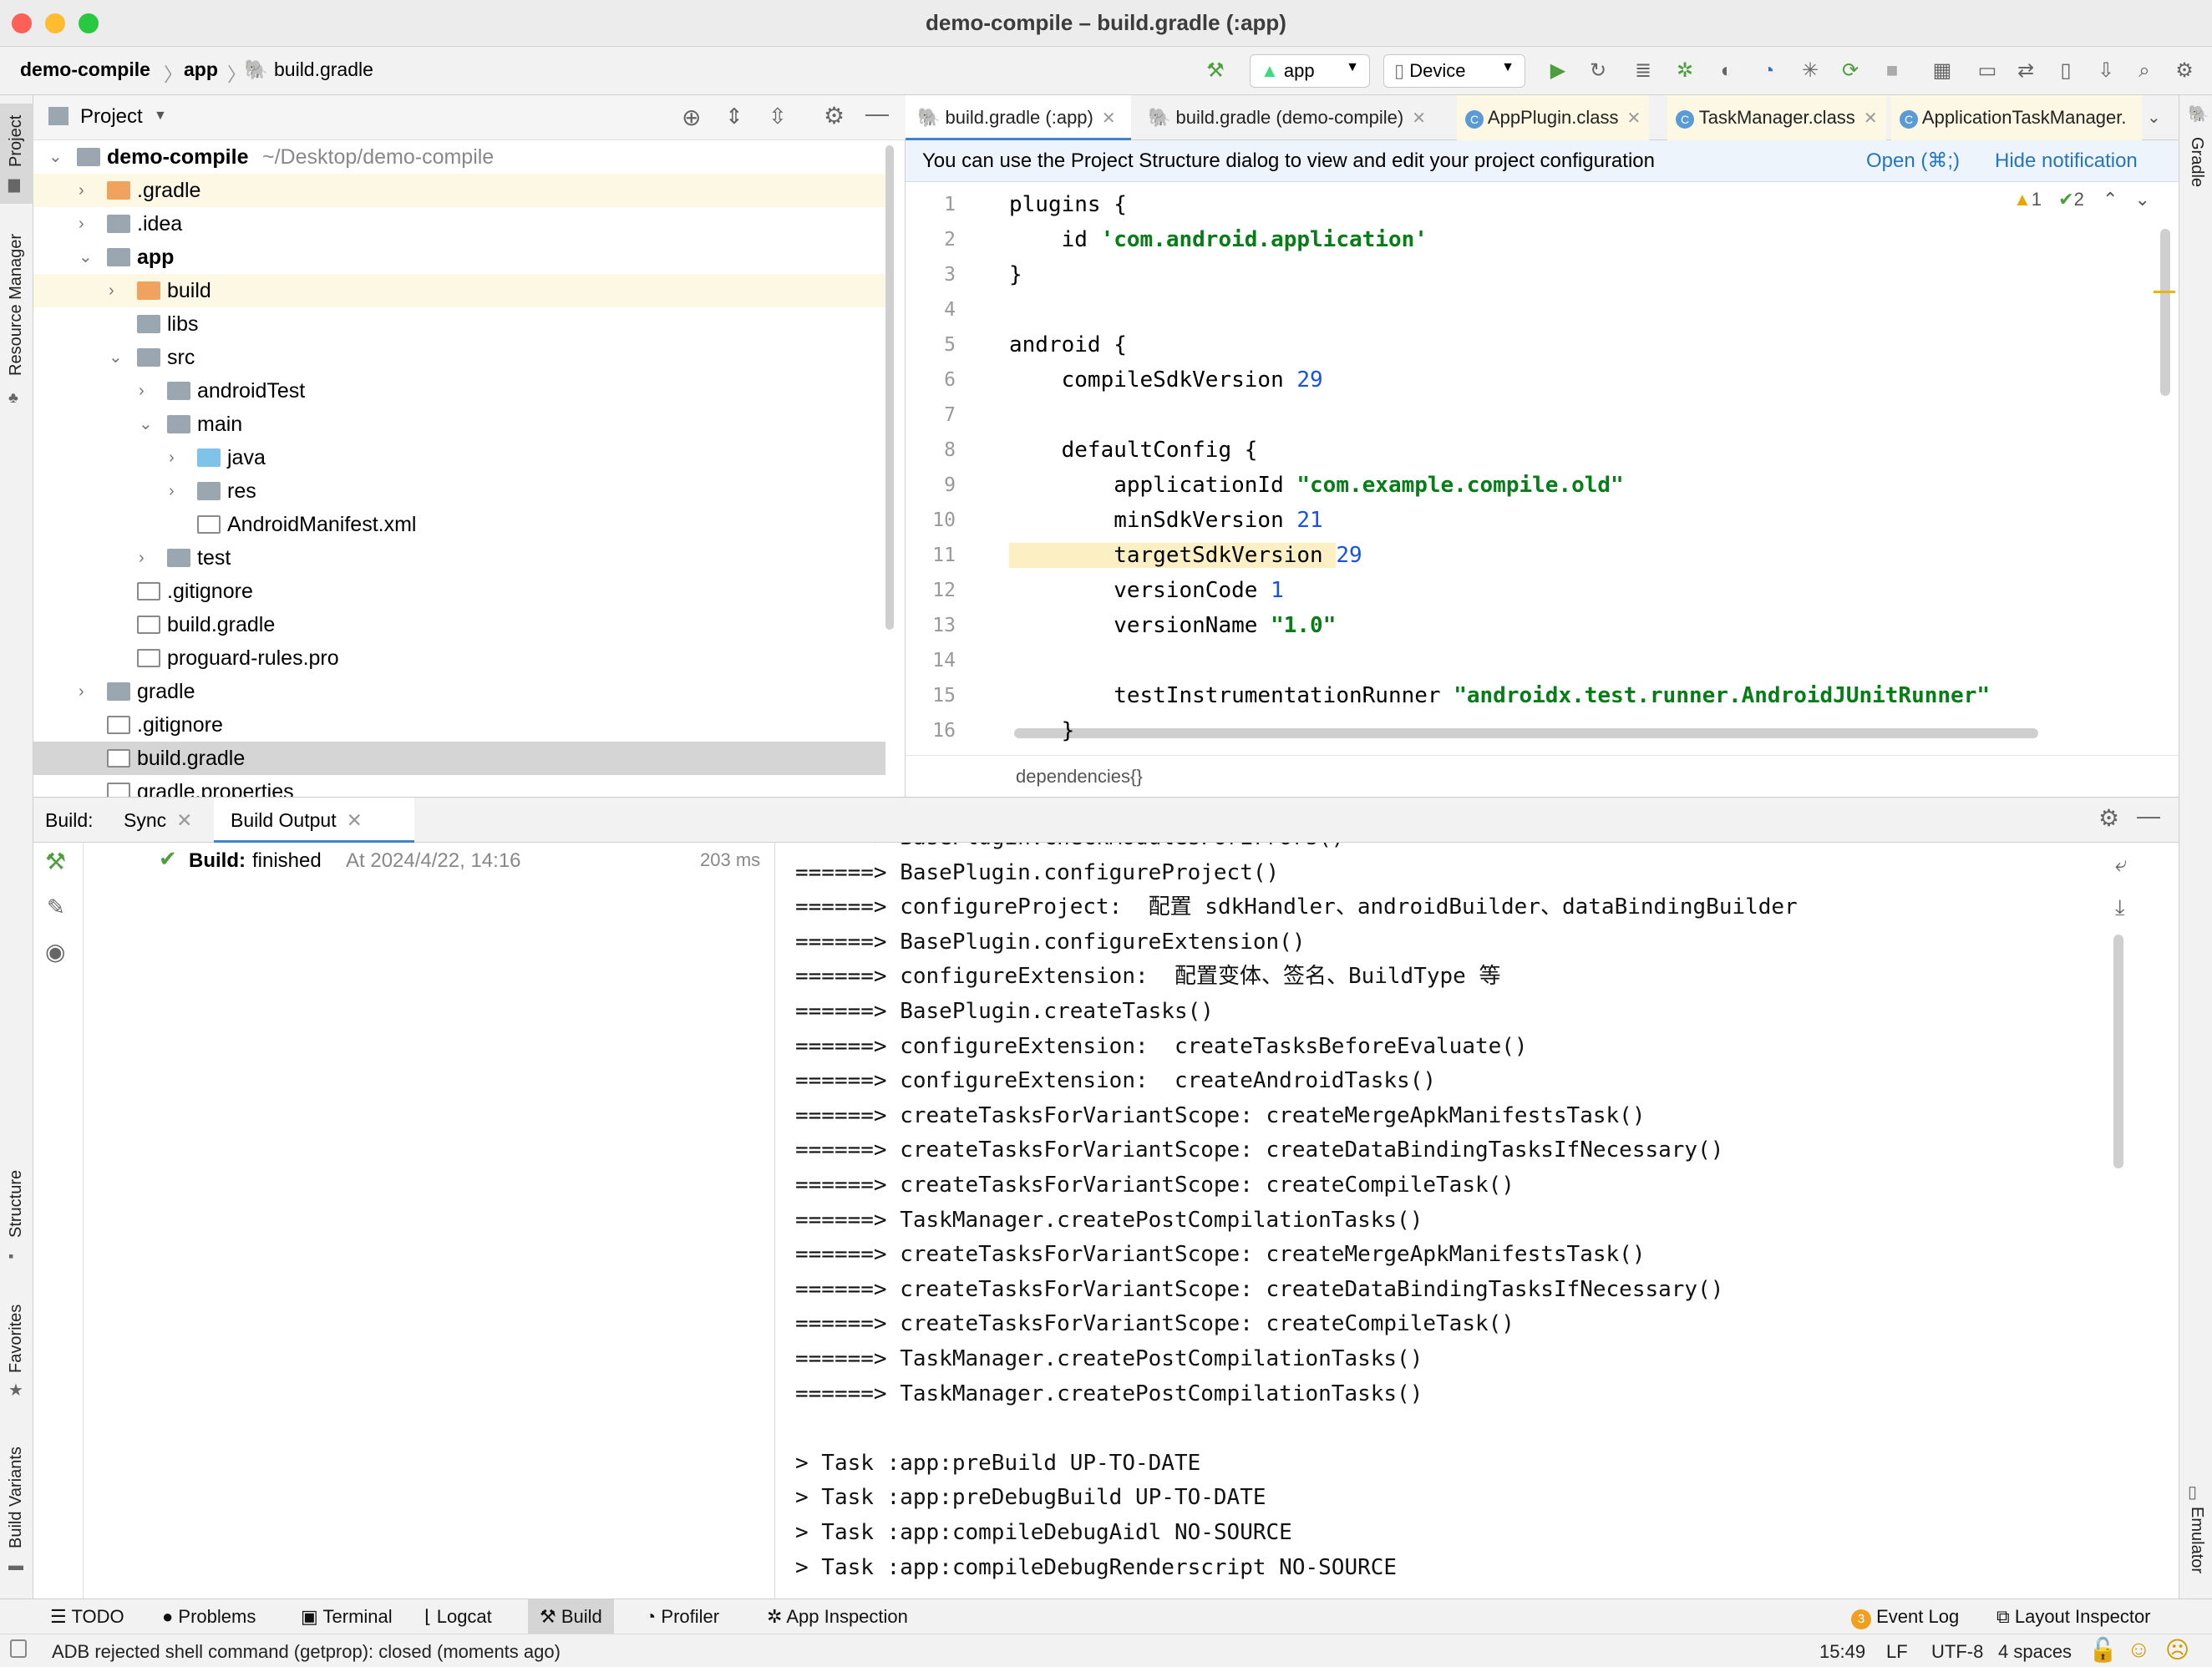 The image size is (2212, 1667). I want to click on tree-item: ⌄ demo-compile ~/Desktop/demo-compile, so click(459, 157).